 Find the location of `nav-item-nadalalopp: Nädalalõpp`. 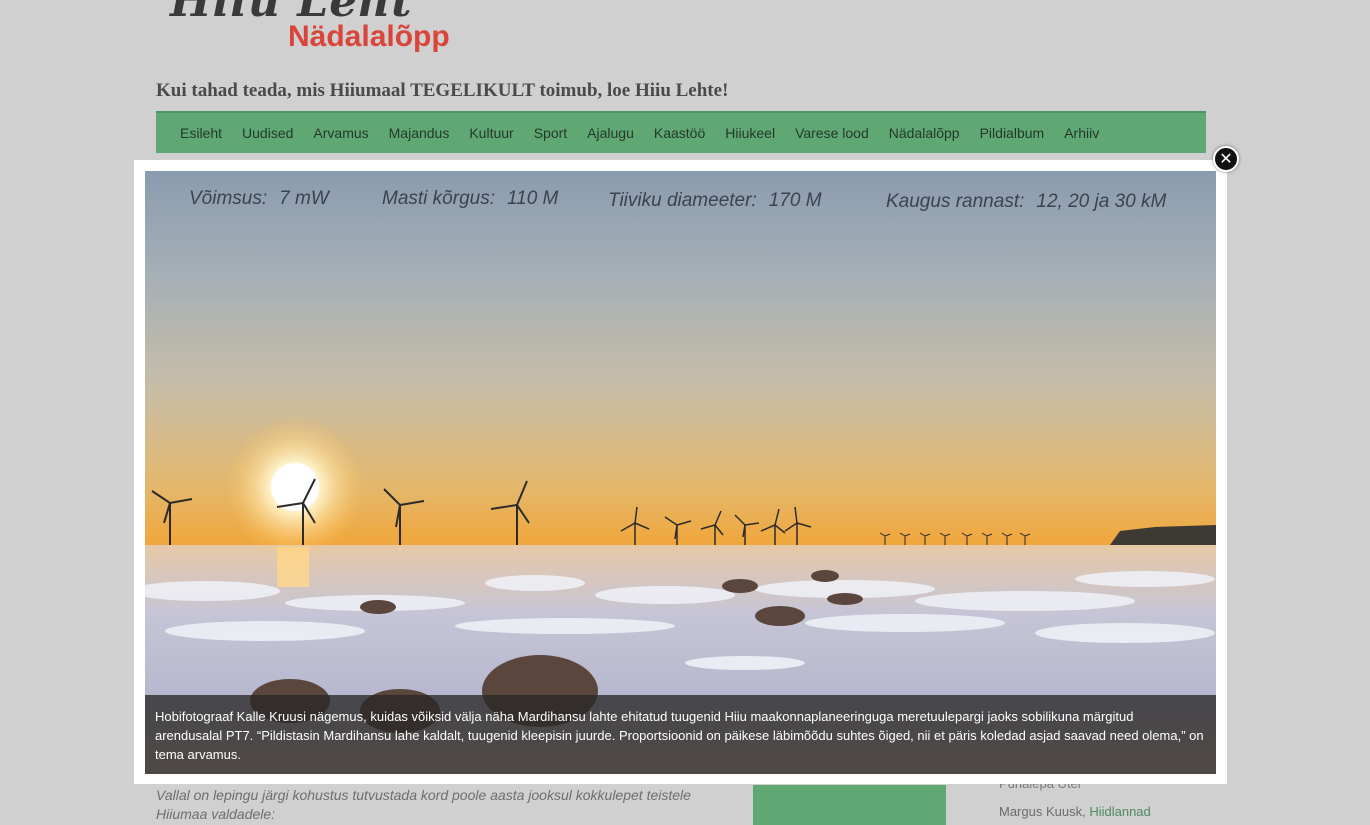

nav-item-nadalalopp: Nädalalõpp is located at coordinates (924, 133).